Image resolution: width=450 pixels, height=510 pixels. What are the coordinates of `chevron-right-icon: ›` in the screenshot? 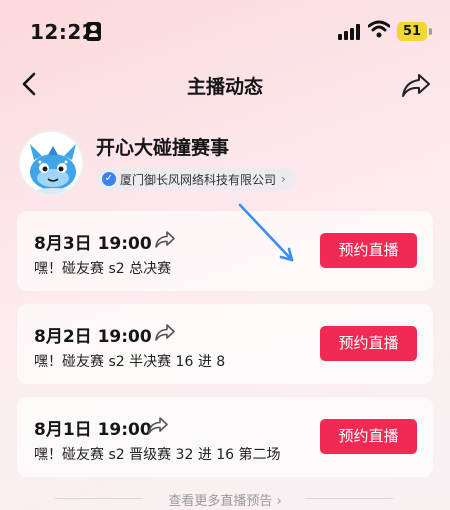 It's located at (283, 179).